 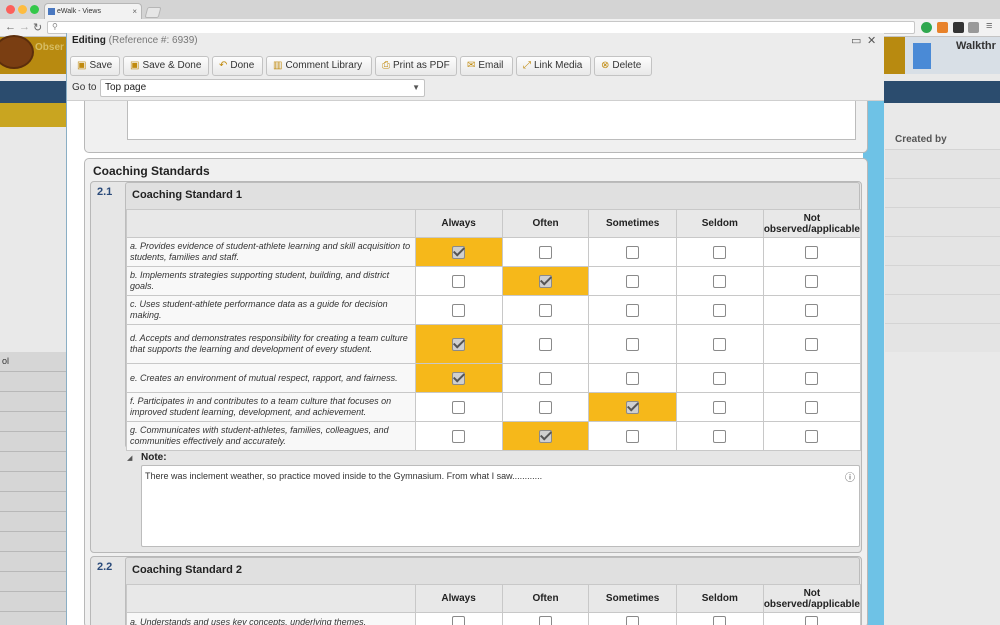 What do you see at coordinates (491, 120) in the screenshot?
I see `previous-note-textarea` at bounding box center [491, 120].